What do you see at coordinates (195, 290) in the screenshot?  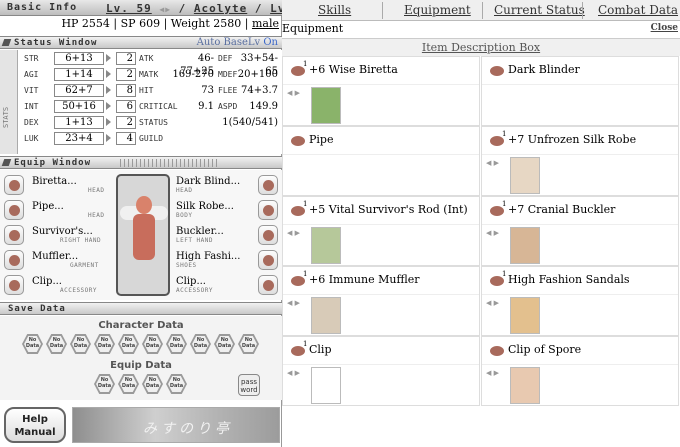 I see `equip-slot-label: ACCESSORY` at bounding box center [195, 290].